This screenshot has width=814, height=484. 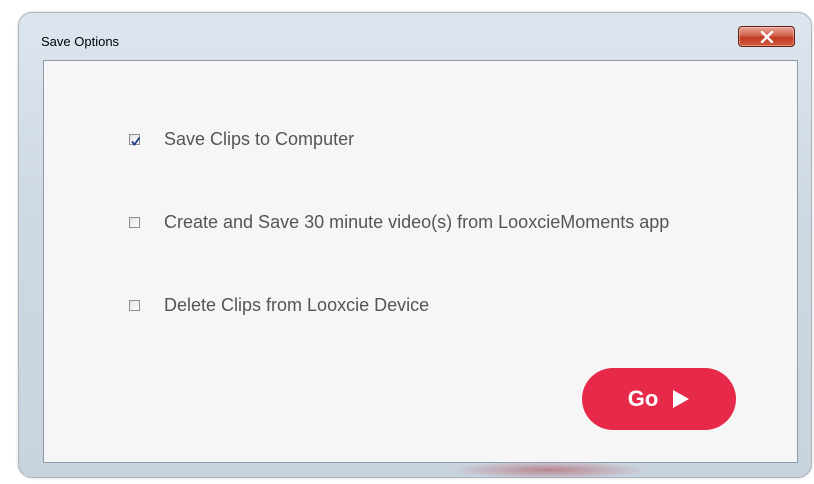 I want to click on save-clips-to-computer-option: Save Clips to Computer, so click(x=241, y=139).